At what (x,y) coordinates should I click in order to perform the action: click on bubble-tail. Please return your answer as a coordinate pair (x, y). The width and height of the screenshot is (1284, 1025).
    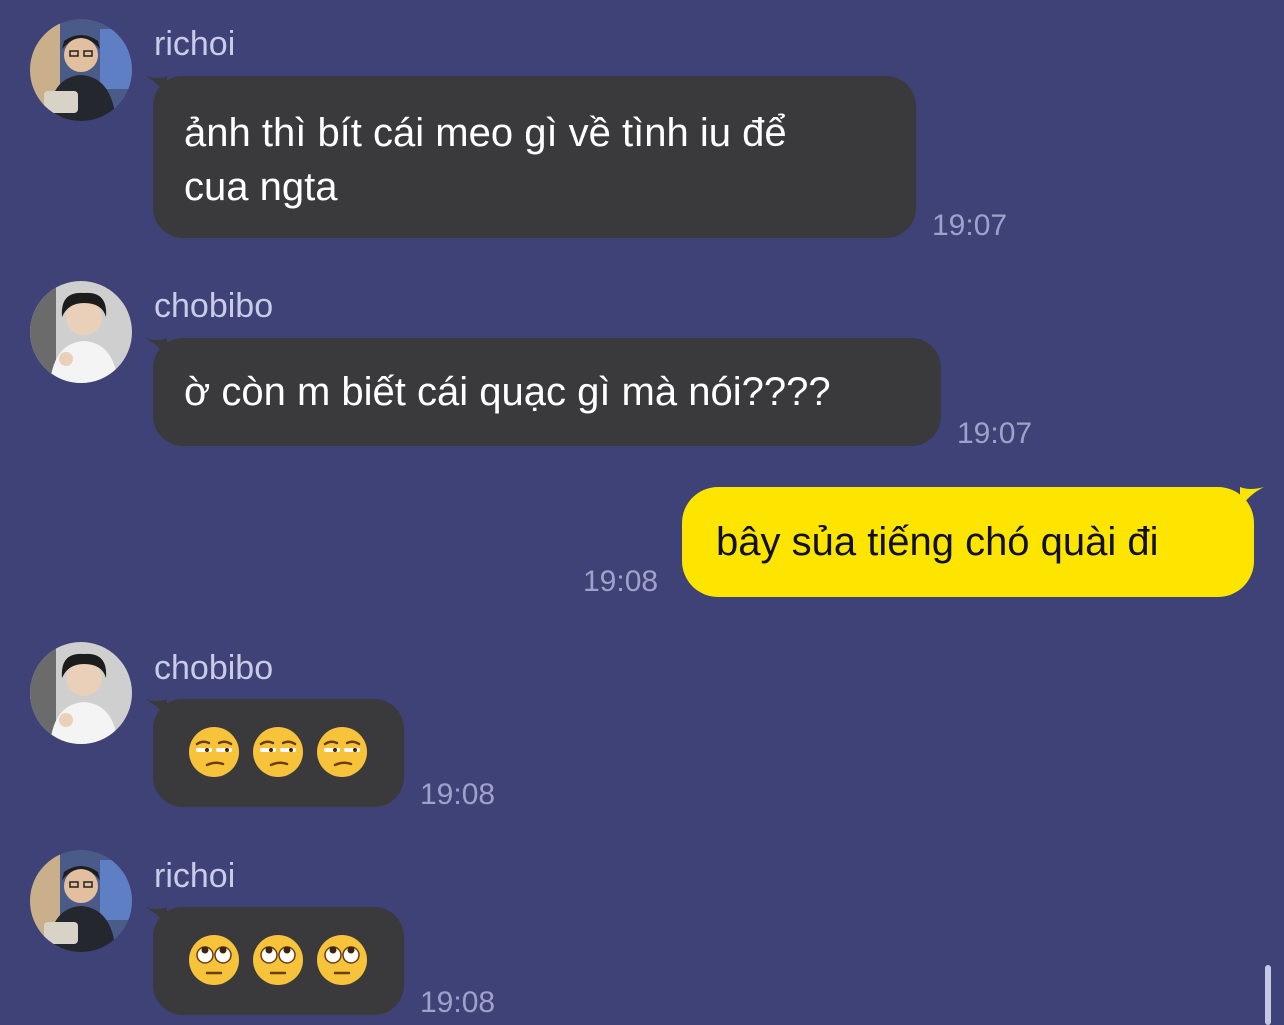
    Looking at the image, I should click on (1252, 498).